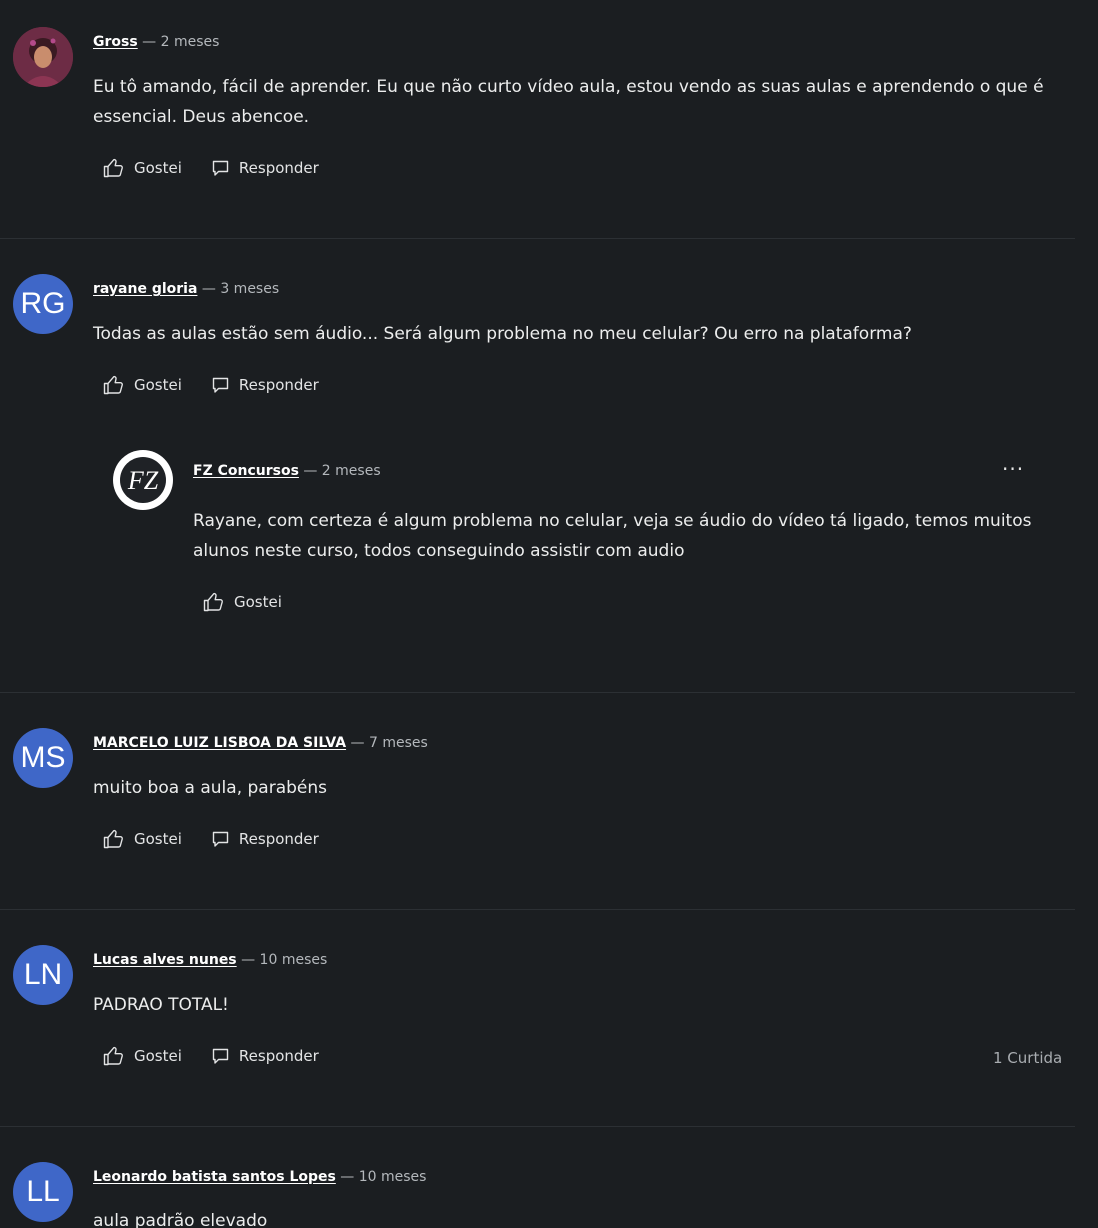 Image resolution: width=1098 pixels, height=1228 pixels. I want to click on comment-text: aula padrão elevado, so click(180, 1219).